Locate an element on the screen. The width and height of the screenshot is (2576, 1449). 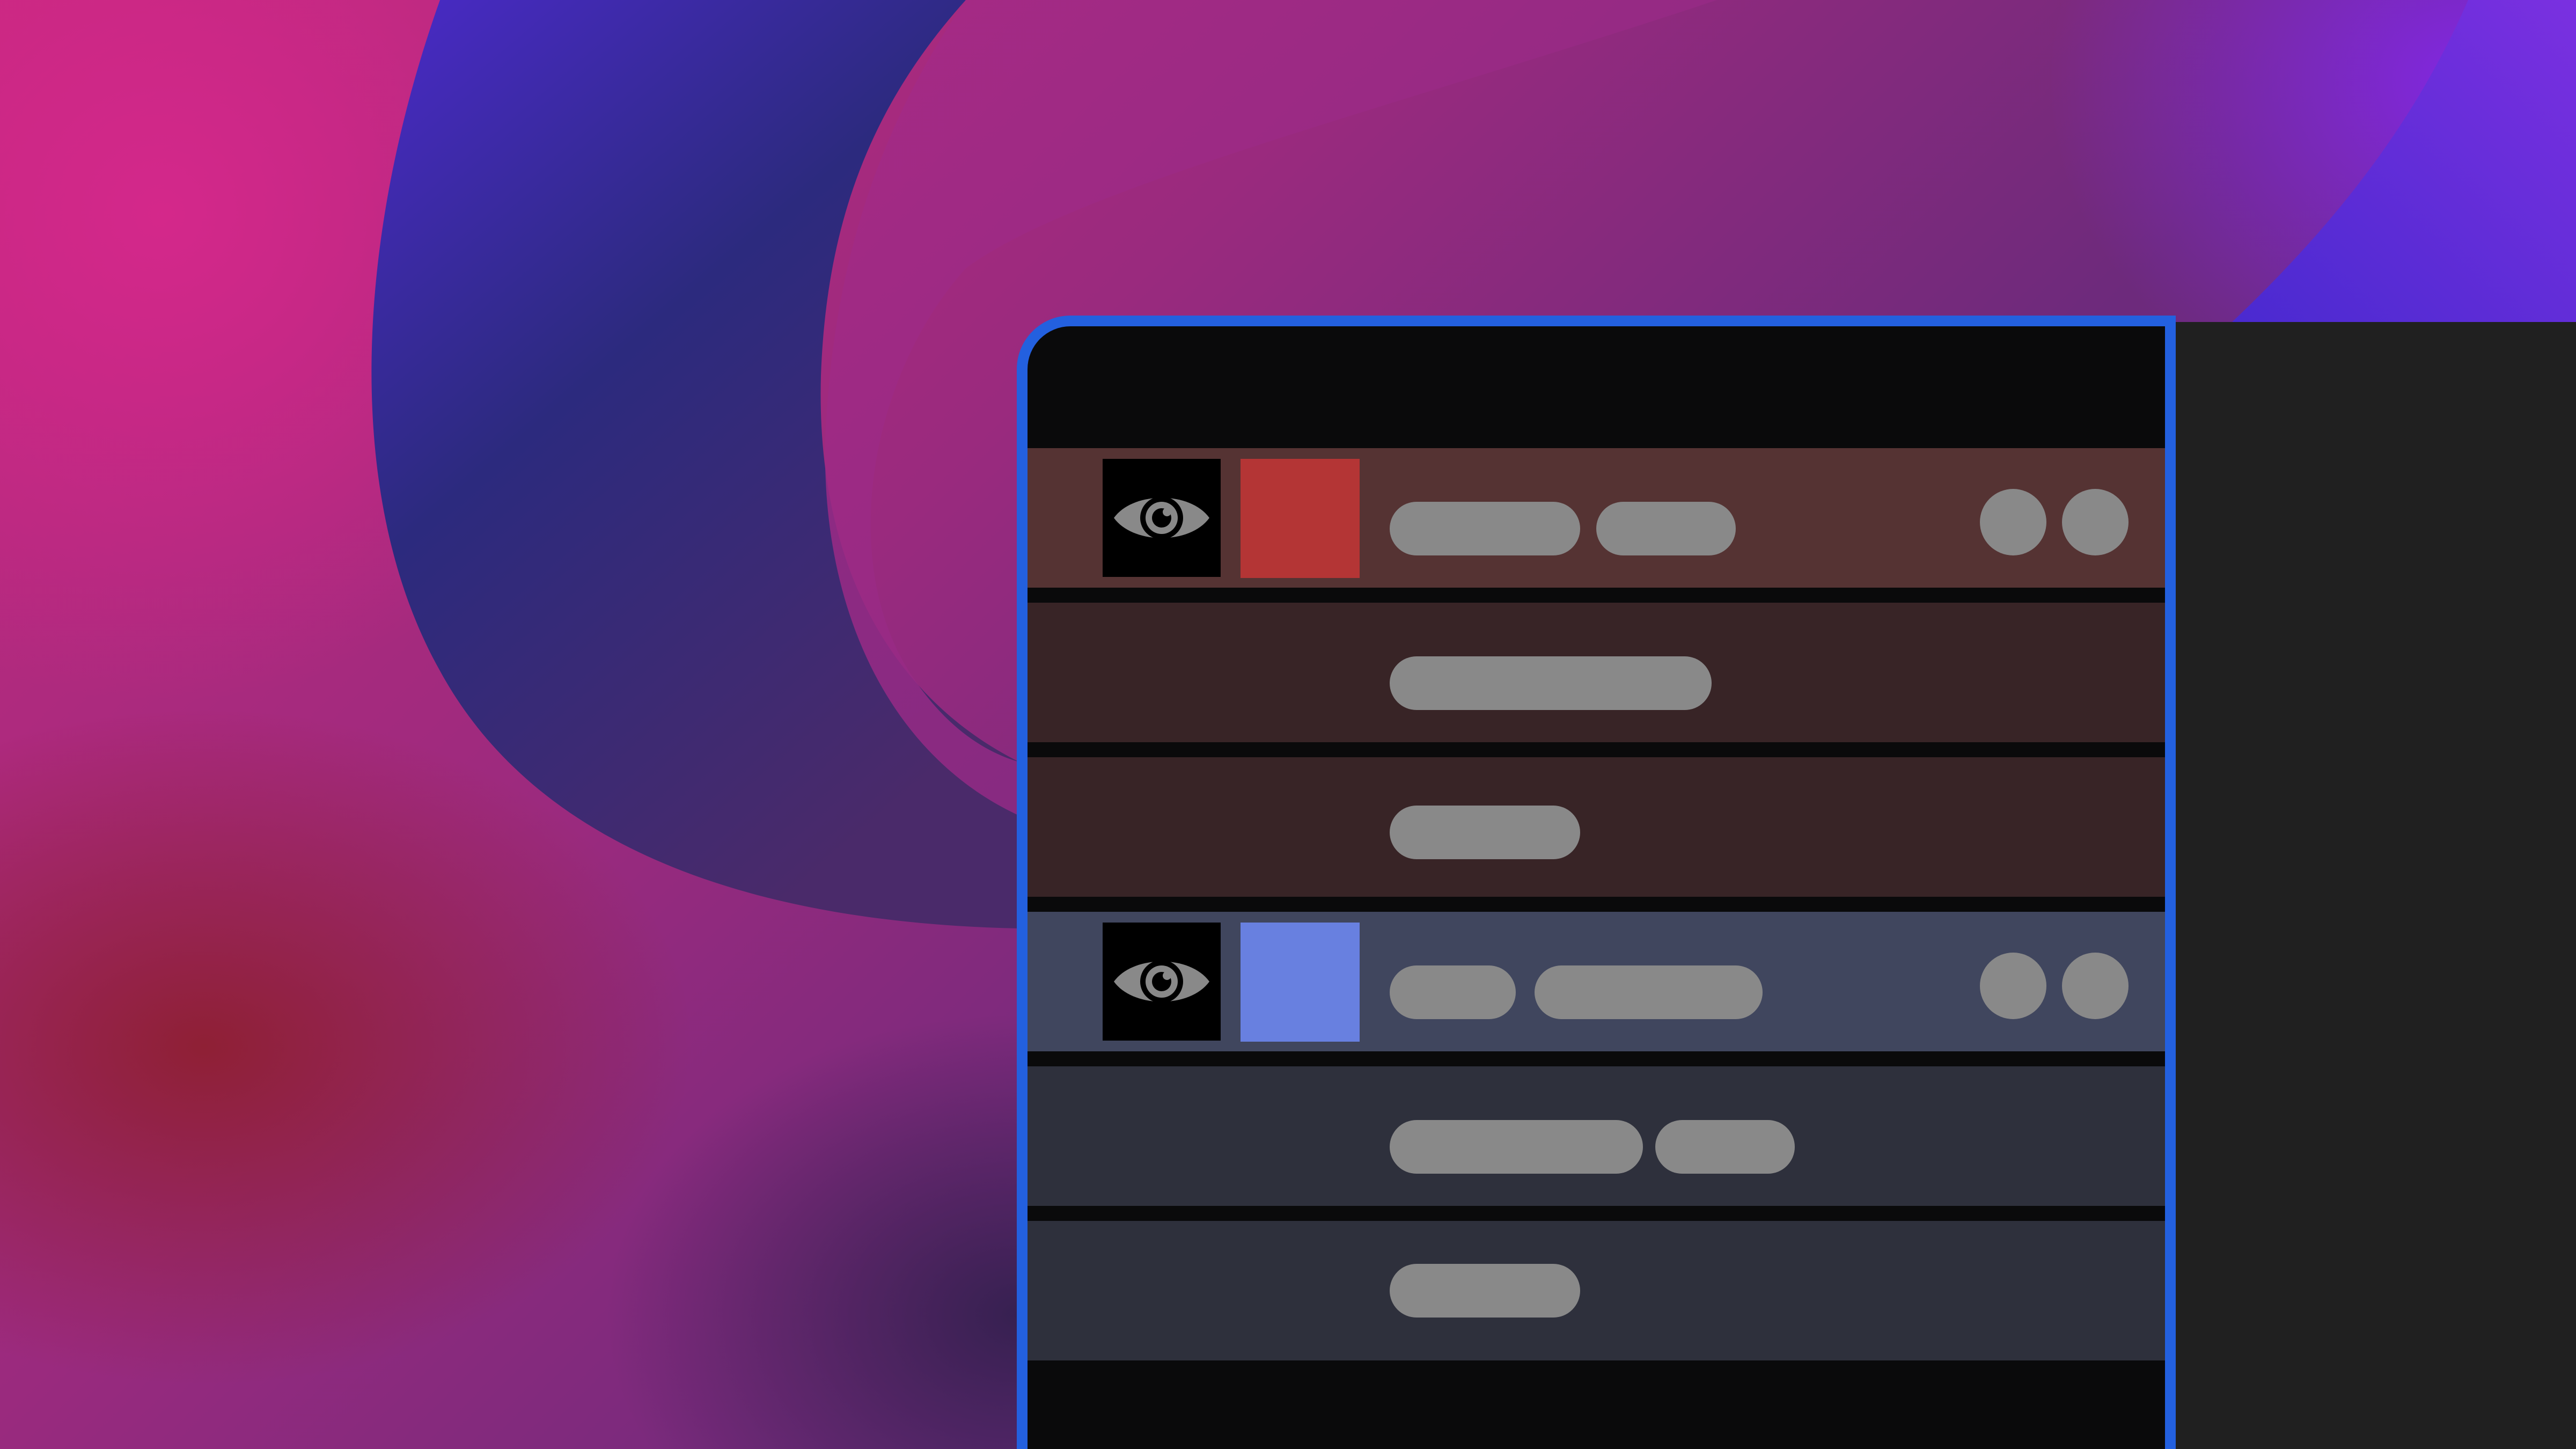
layer-row-group-red: group-header is located at coordinates (1596, 518).